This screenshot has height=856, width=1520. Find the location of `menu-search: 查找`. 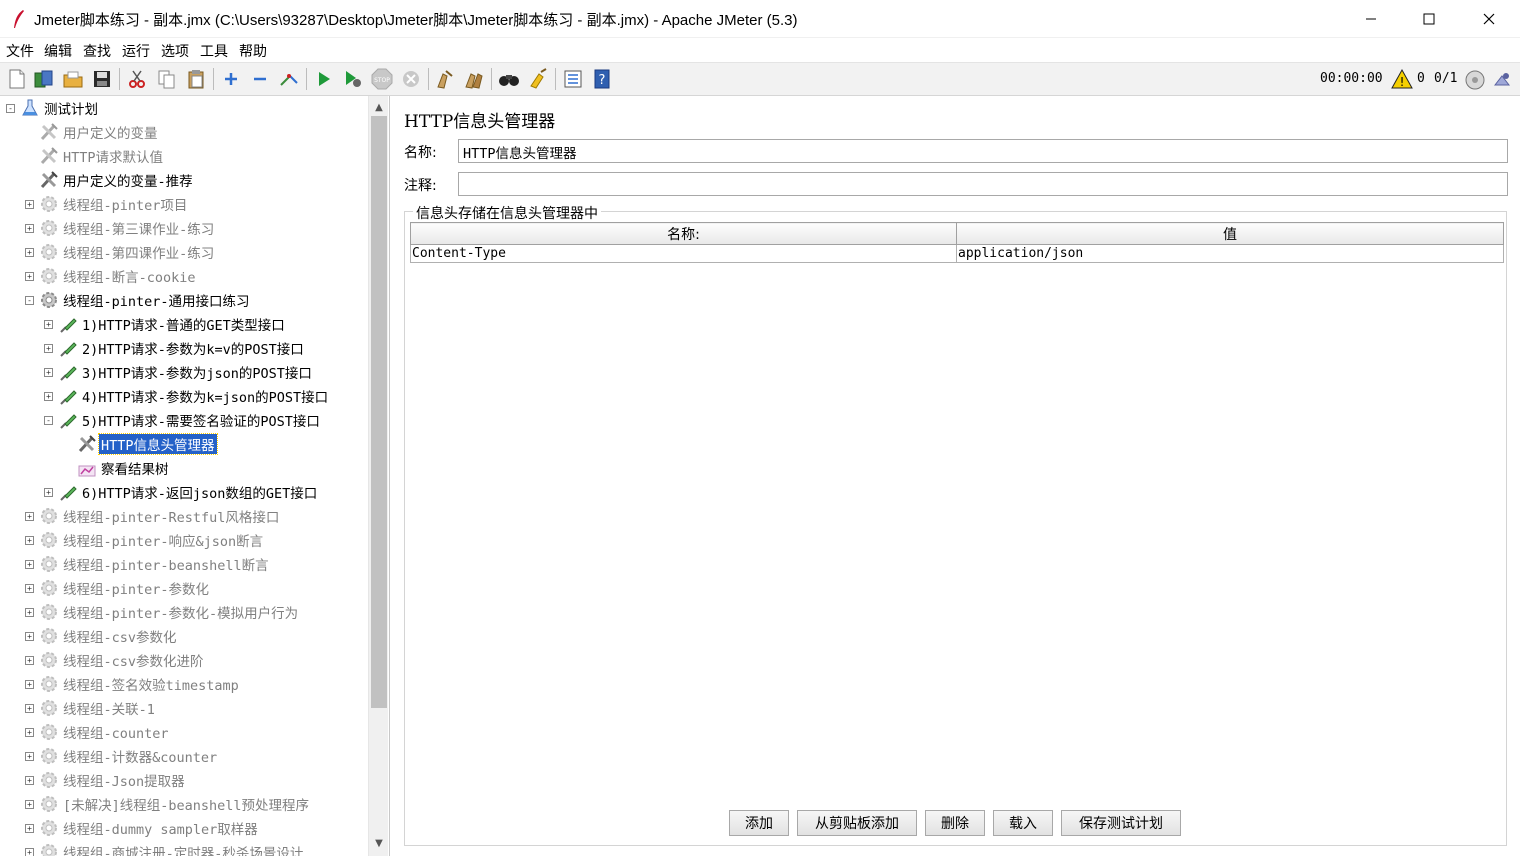

menu-search: 查找 is located at coordinates (97, 51).